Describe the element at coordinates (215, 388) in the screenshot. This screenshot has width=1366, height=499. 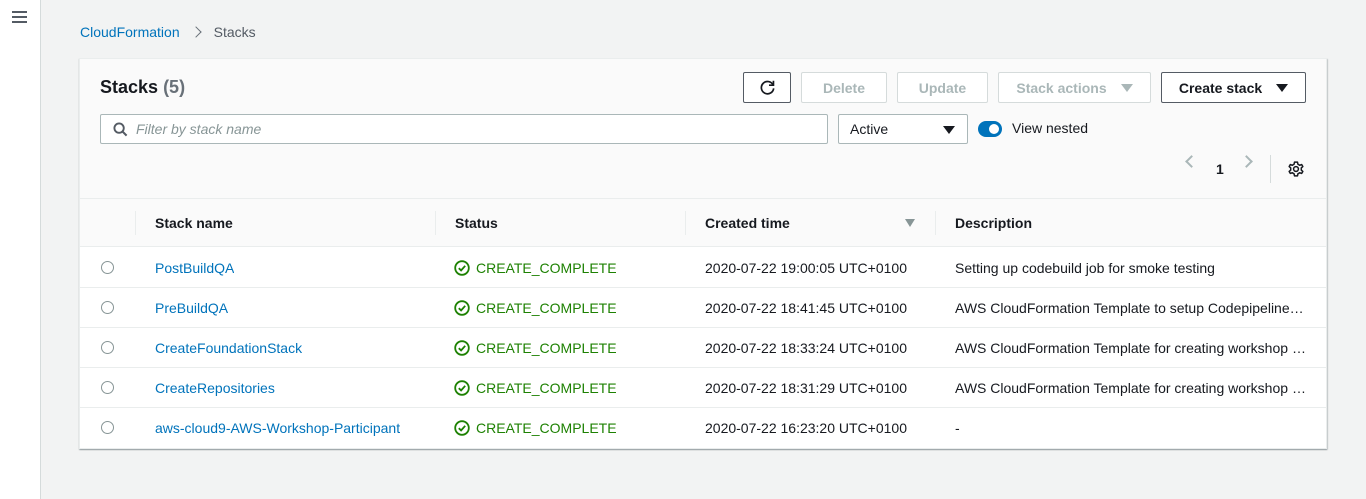
I see `stack-name-text: CreateRepositories` at that location.